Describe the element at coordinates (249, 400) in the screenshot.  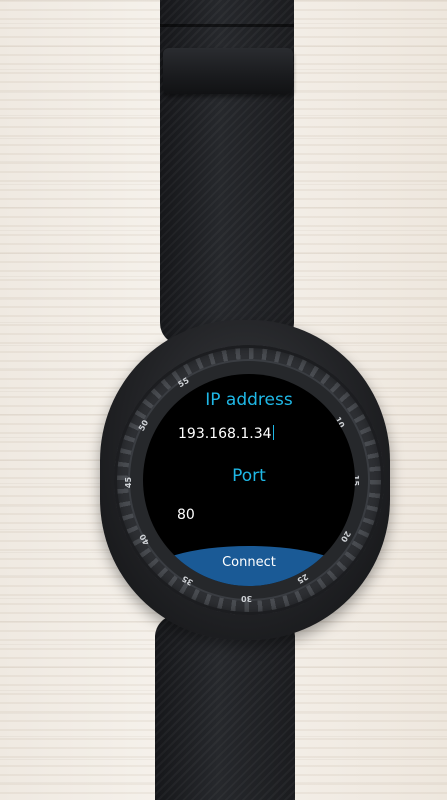
I see `ip-address-title: IP address` at that location.